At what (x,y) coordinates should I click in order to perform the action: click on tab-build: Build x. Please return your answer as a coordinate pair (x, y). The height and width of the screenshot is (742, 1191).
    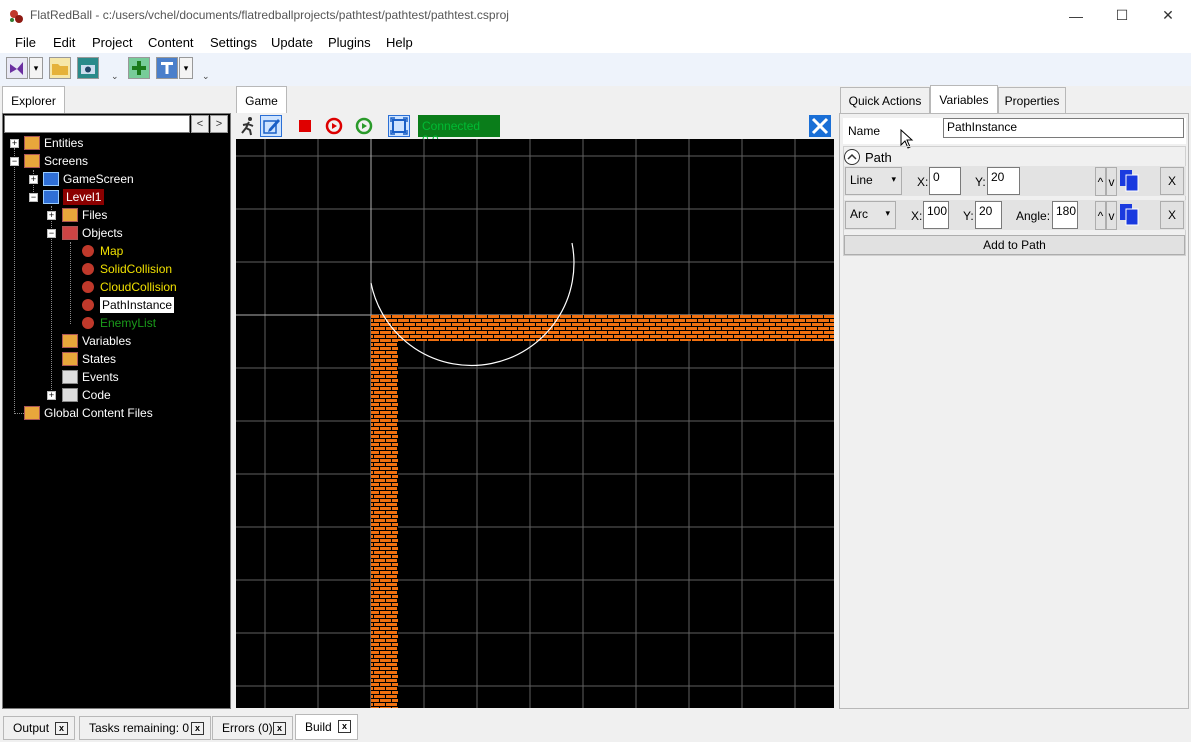
    Looking at the image, I should click on (326, 727).